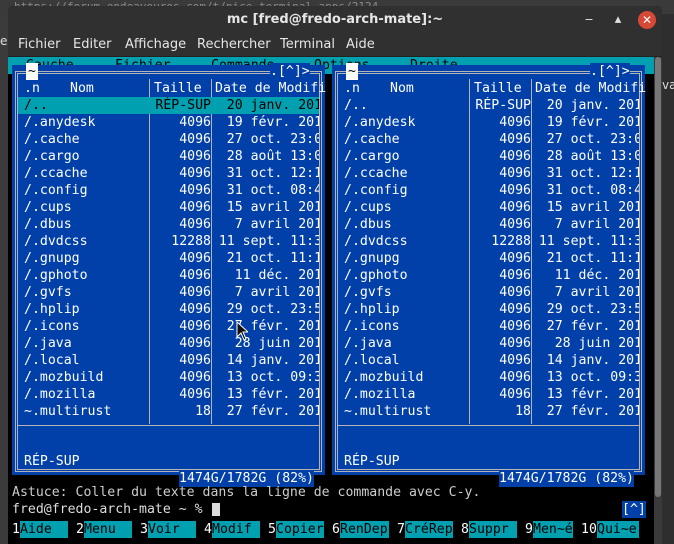  What do you see at coordinates (618, 20) in the screenshot?
I see `maximize-button: ▴` at bounding box center [618, 20].